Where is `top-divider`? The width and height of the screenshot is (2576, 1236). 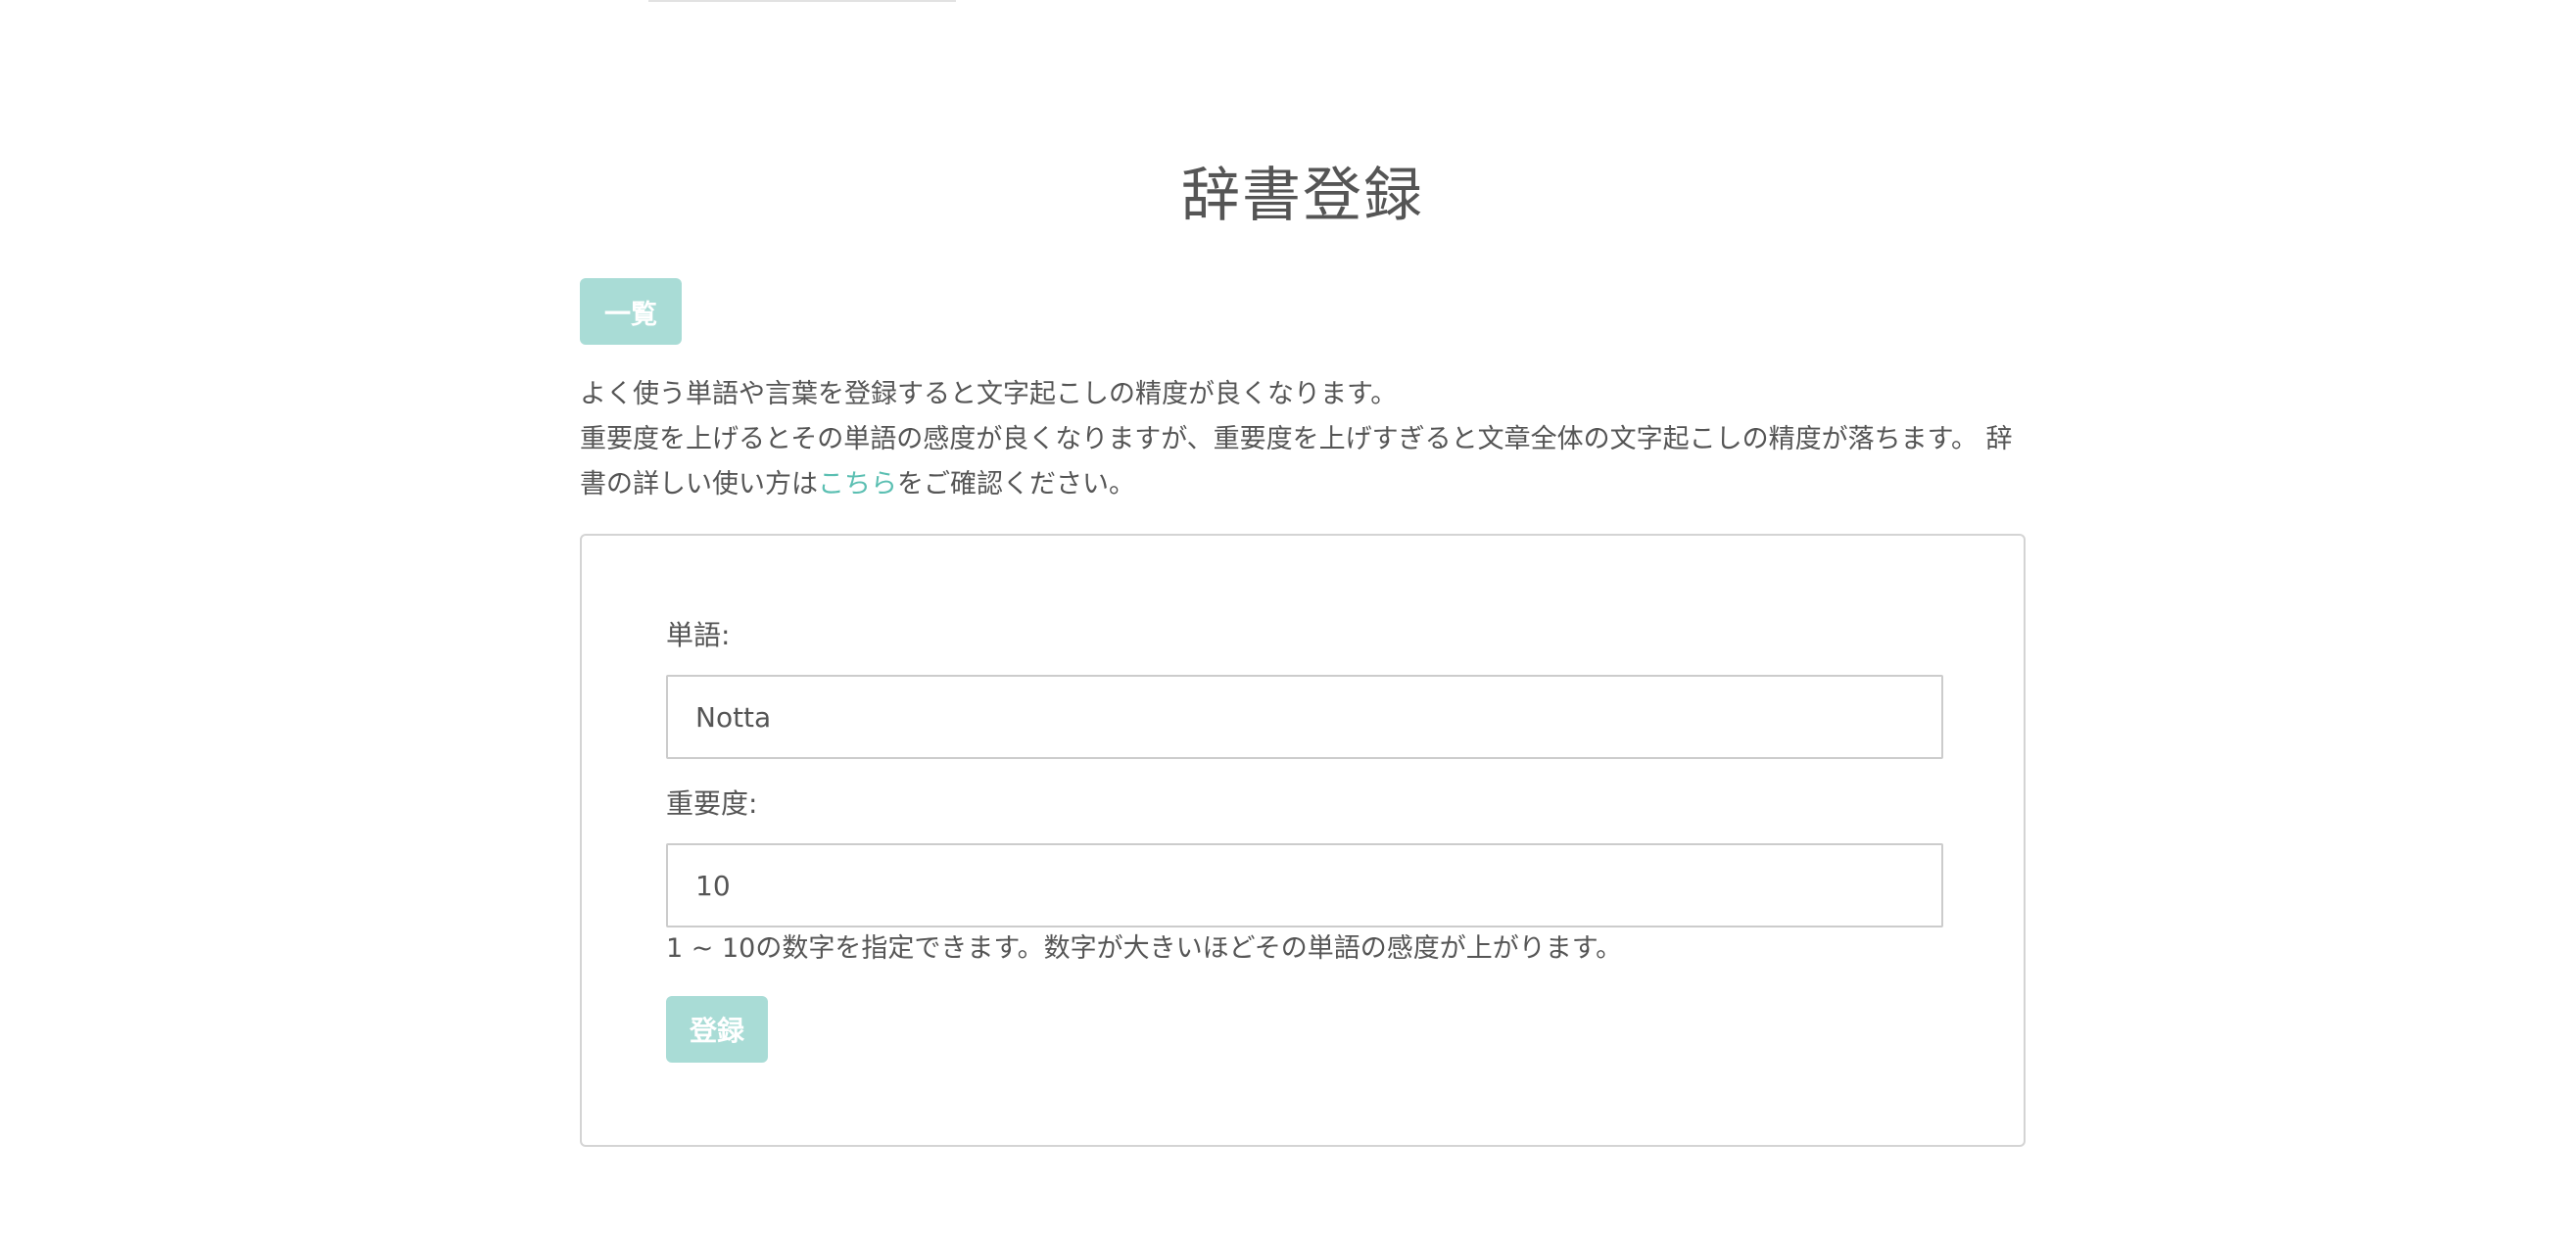
top-divider is located at coordinates (802, 1).